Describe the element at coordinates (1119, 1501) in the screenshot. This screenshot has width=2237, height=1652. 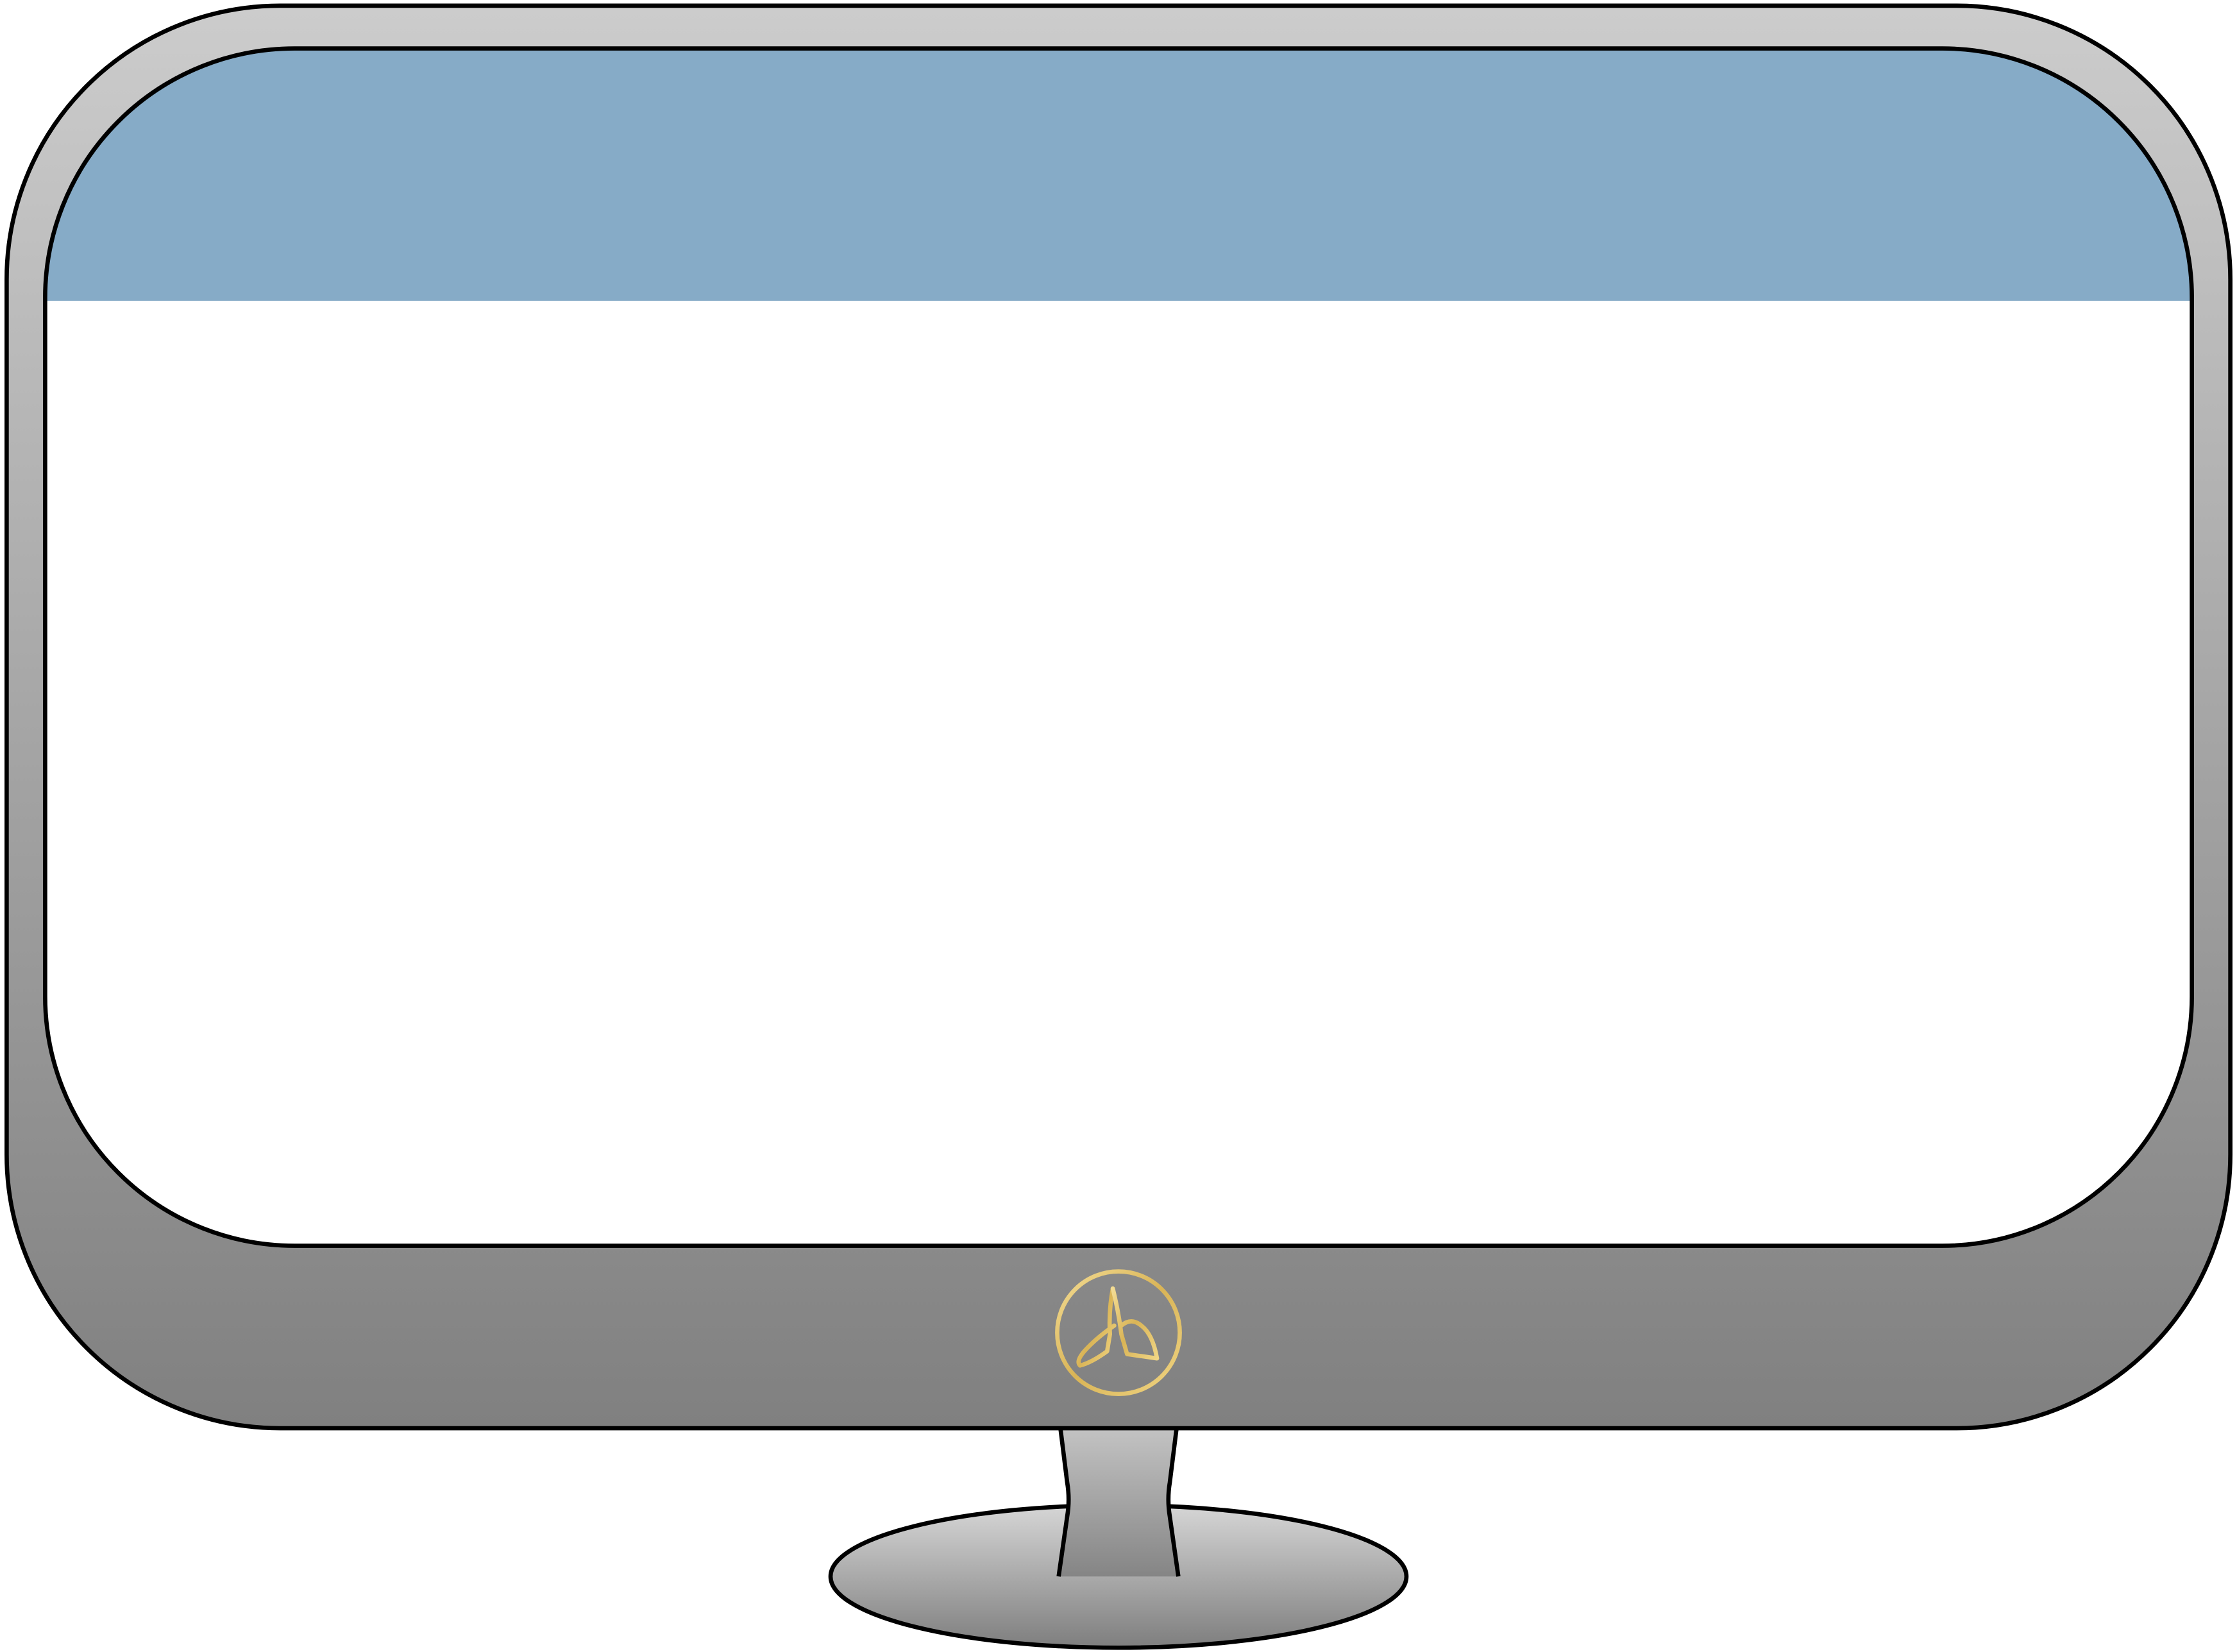
I see `stand-neck` at that location.